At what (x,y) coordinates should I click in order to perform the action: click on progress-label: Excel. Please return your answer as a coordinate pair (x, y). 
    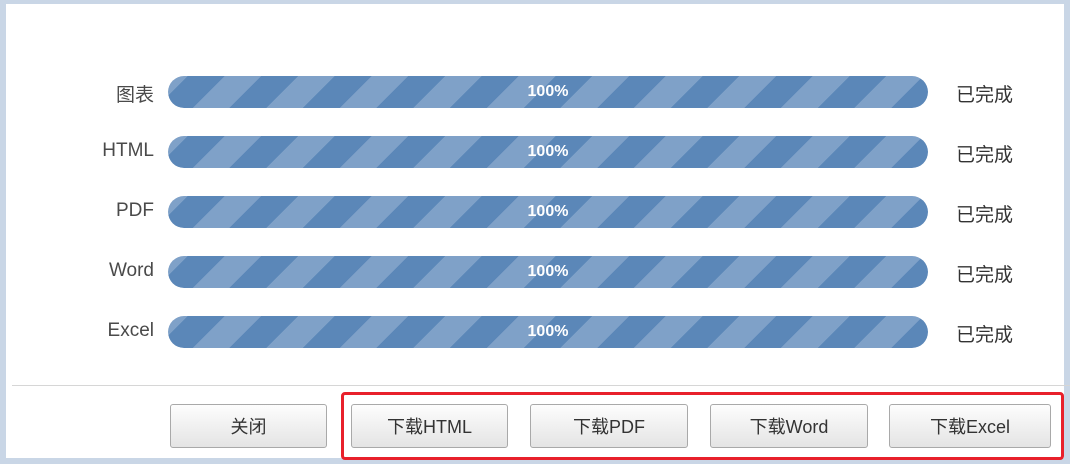
    Looking at the image, I should click on (130, 330).